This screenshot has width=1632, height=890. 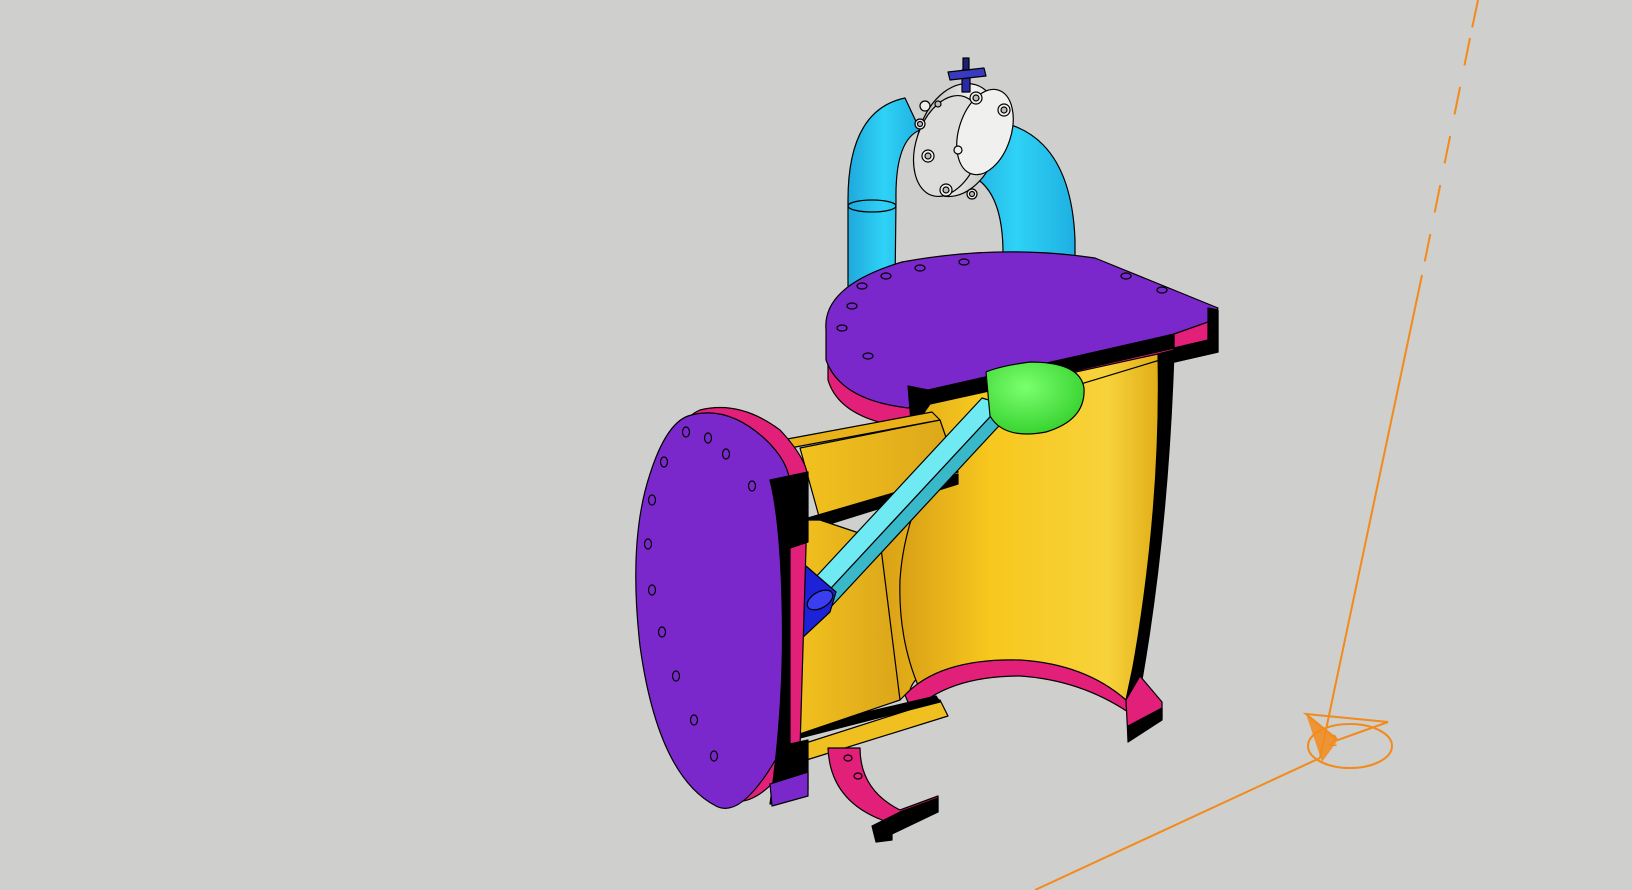 I want to click on axis-gizmo-label: 2, so click(x=1333, y=740).